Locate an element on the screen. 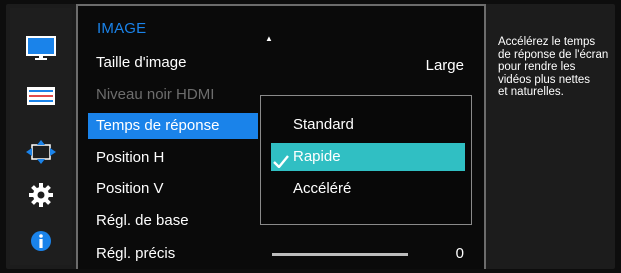 The width and height of the screenshot is (621, 273). checkmark-icon is located at coordinates (281, 164).